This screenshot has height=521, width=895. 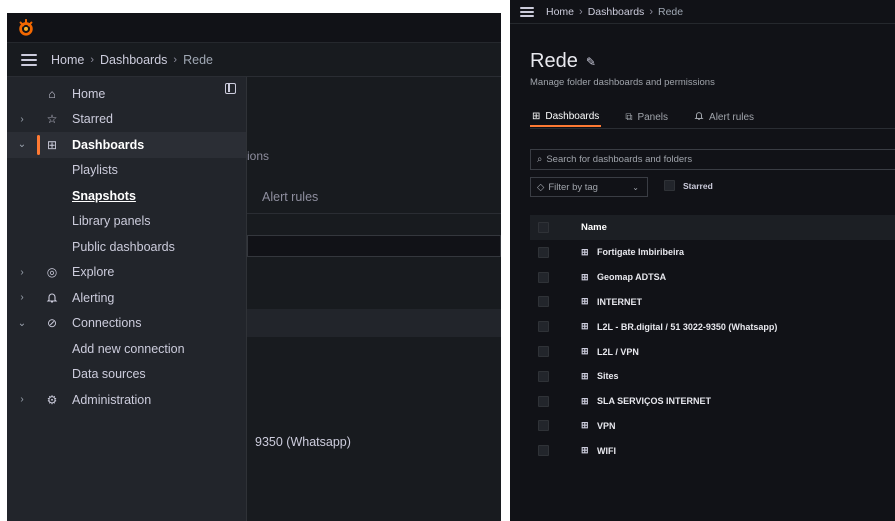 I want to click on menu-item-label: Starred, so click(x=92, y=119).